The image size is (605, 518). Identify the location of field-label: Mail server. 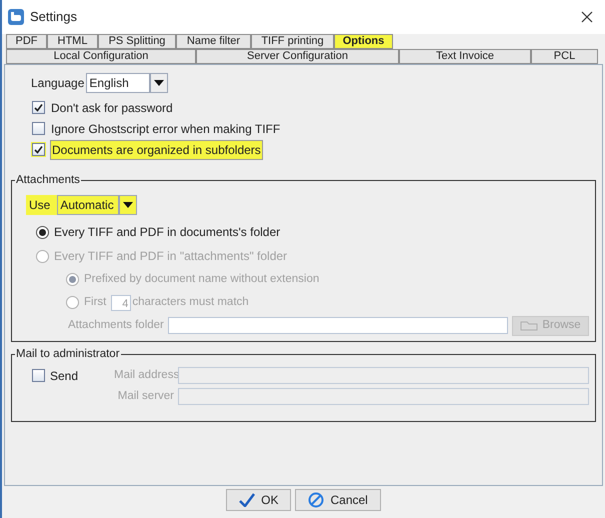
(145, 396).